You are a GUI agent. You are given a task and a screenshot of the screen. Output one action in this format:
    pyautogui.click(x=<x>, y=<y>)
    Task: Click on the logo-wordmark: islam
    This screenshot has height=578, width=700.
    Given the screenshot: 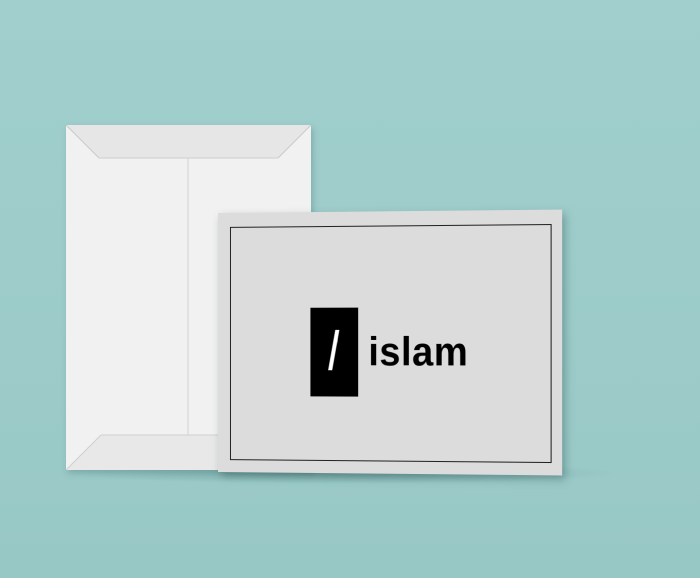 What is the action you would take?
    pyautogui.click(x=418, y=352)
    